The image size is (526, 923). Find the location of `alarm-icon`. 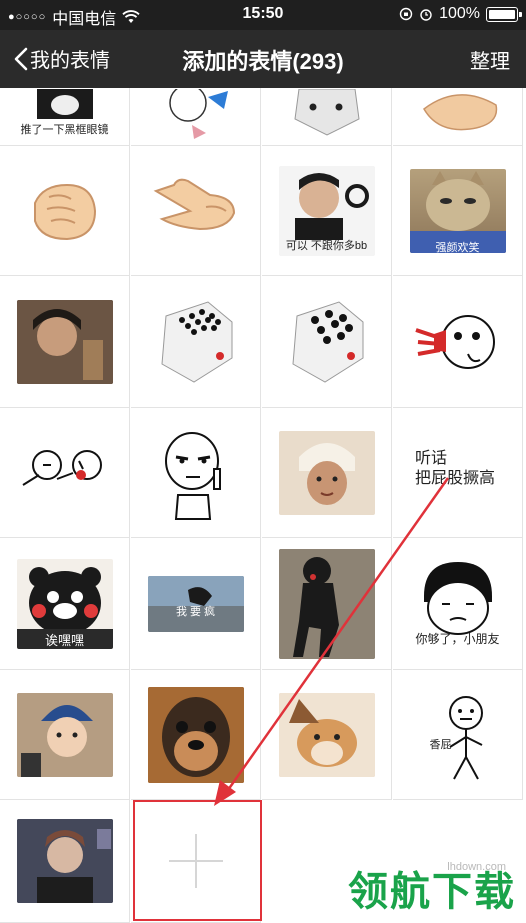

alarm-icon is located at coordinates (426, 15).